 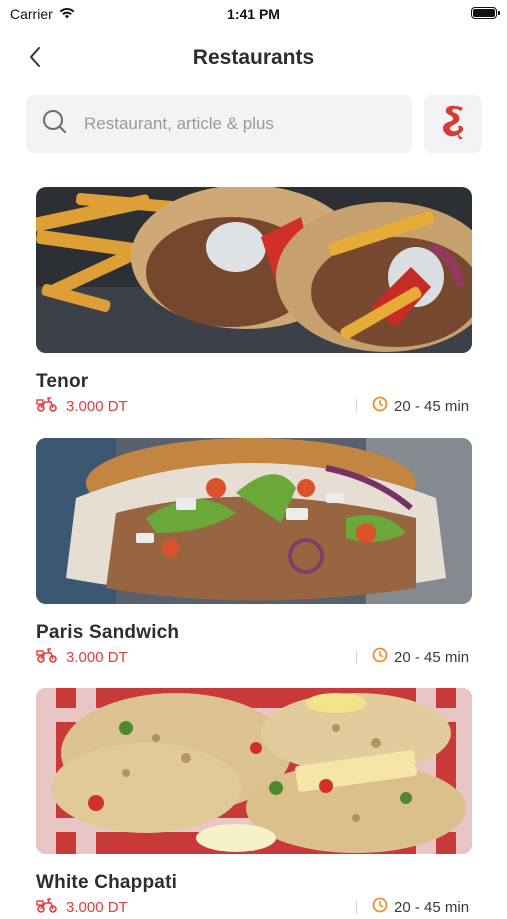 I want to click on battery-icon, so click(x=485, y=13).